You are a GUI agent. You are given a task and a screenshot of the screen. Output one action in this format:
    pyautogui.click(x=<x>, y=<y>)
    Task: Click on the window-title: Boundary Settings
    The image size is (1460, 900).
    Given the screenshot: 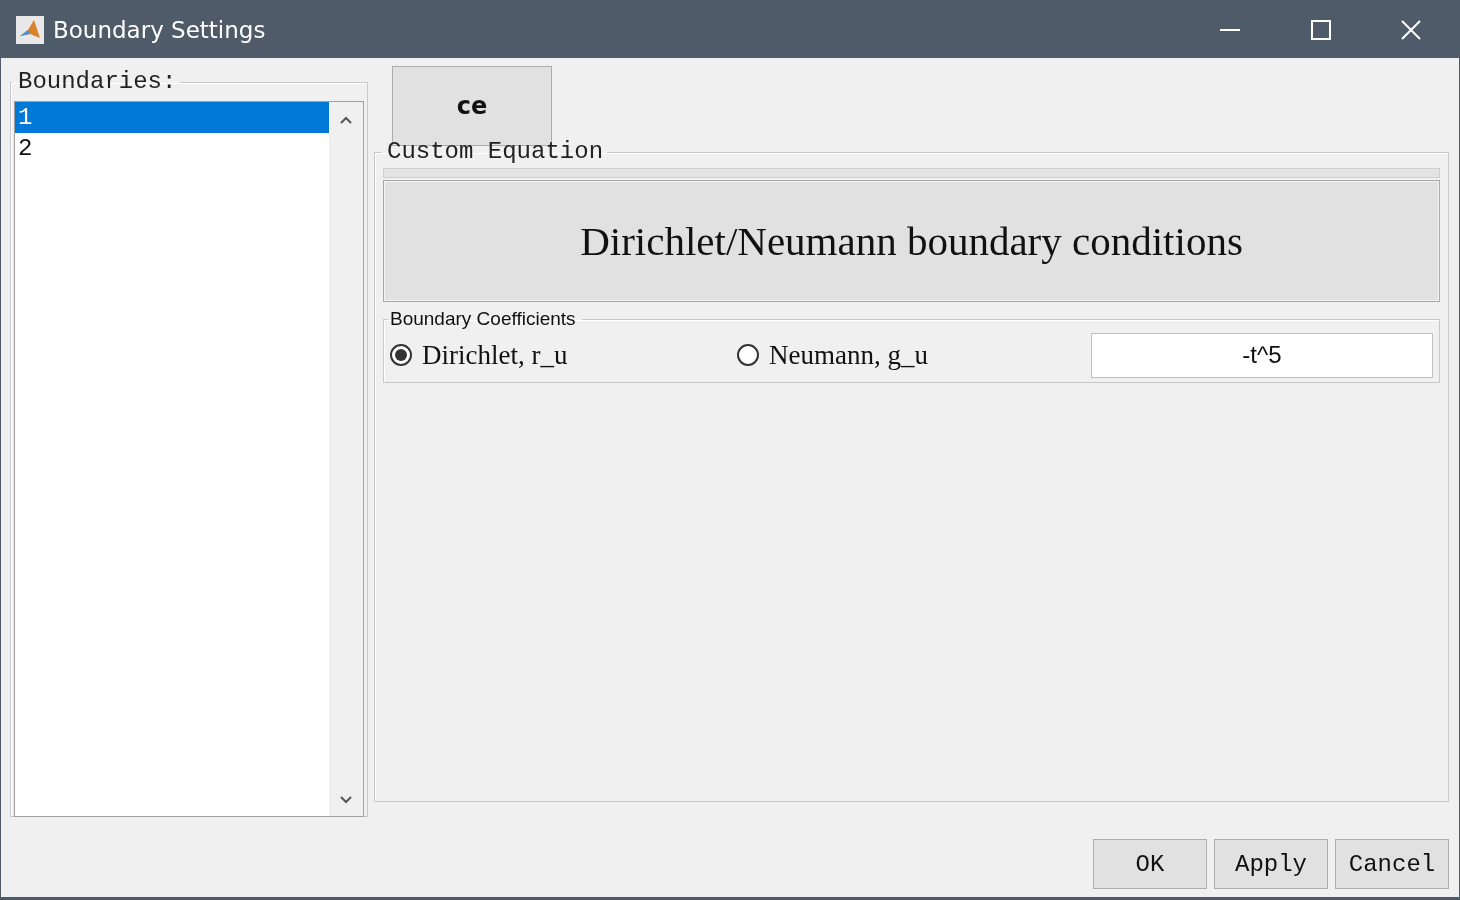 What is the action you would take?
    pyautogui.click(x=159, y=29)
    